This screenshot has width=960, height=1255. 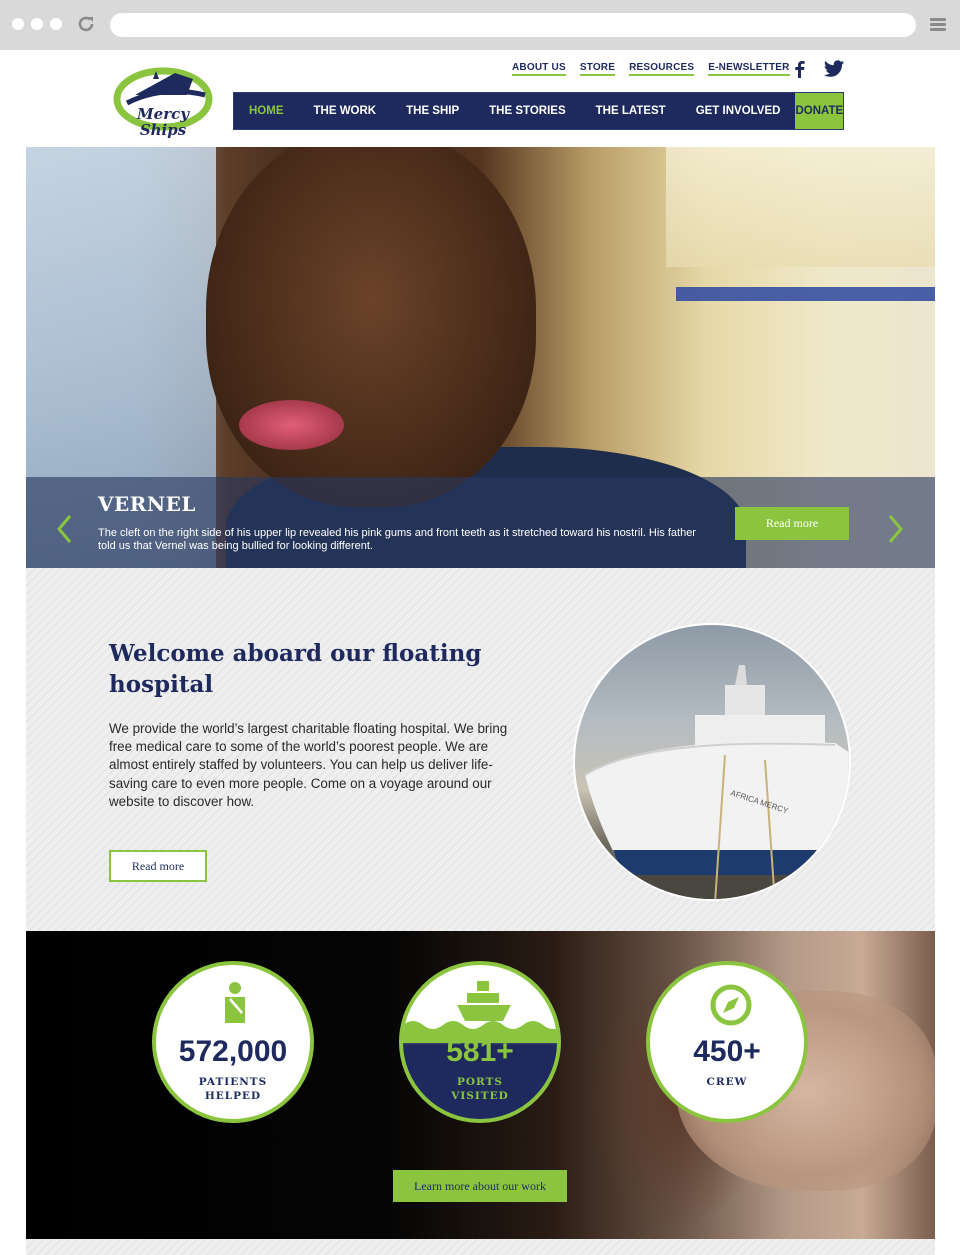 What do you see at coordinates (233, 1051) in the screenshot?
I see `stat-value: 572,000` at bounding box center [233, 1051].